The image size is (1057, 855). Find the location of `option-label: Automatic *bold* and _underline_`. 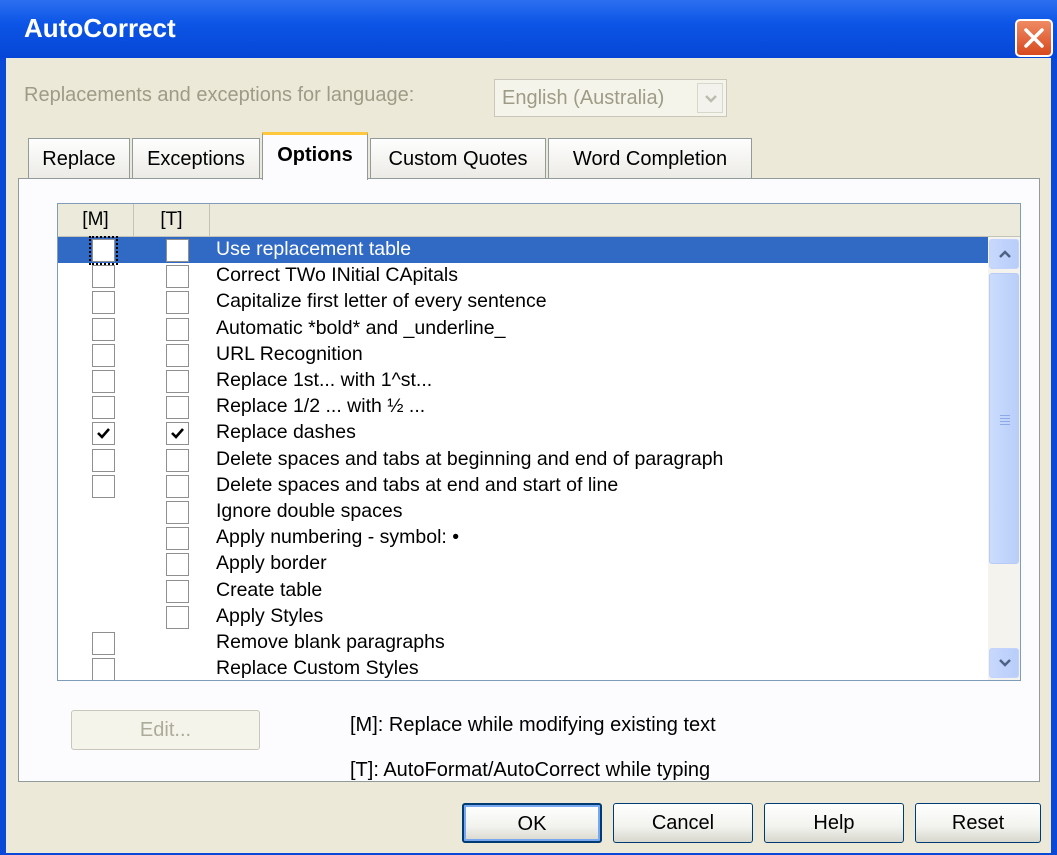

option-label: Automatic *bold* and _underline_ is located at coordinates (361, 327).